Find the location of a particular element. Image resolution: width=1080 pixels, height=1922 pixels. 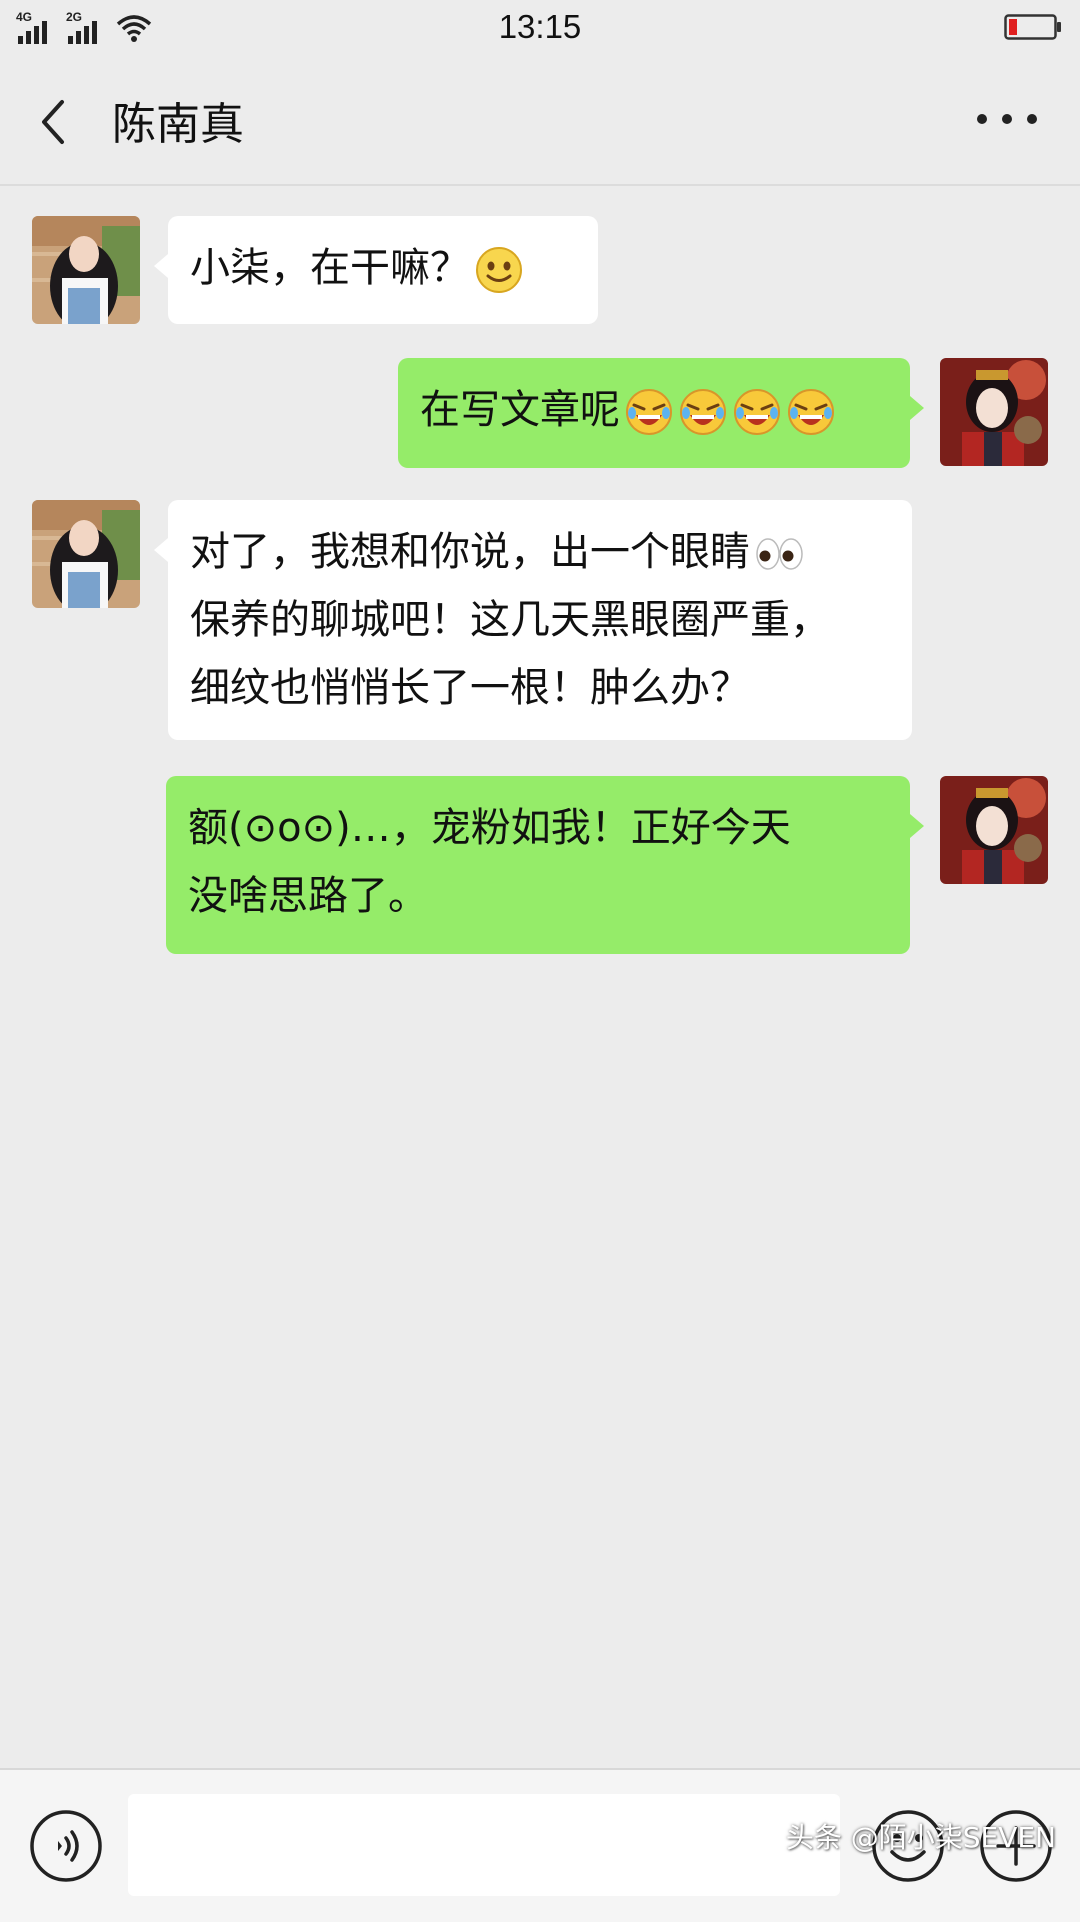

status-time: 13:15 is located at coordinates (540, 26).